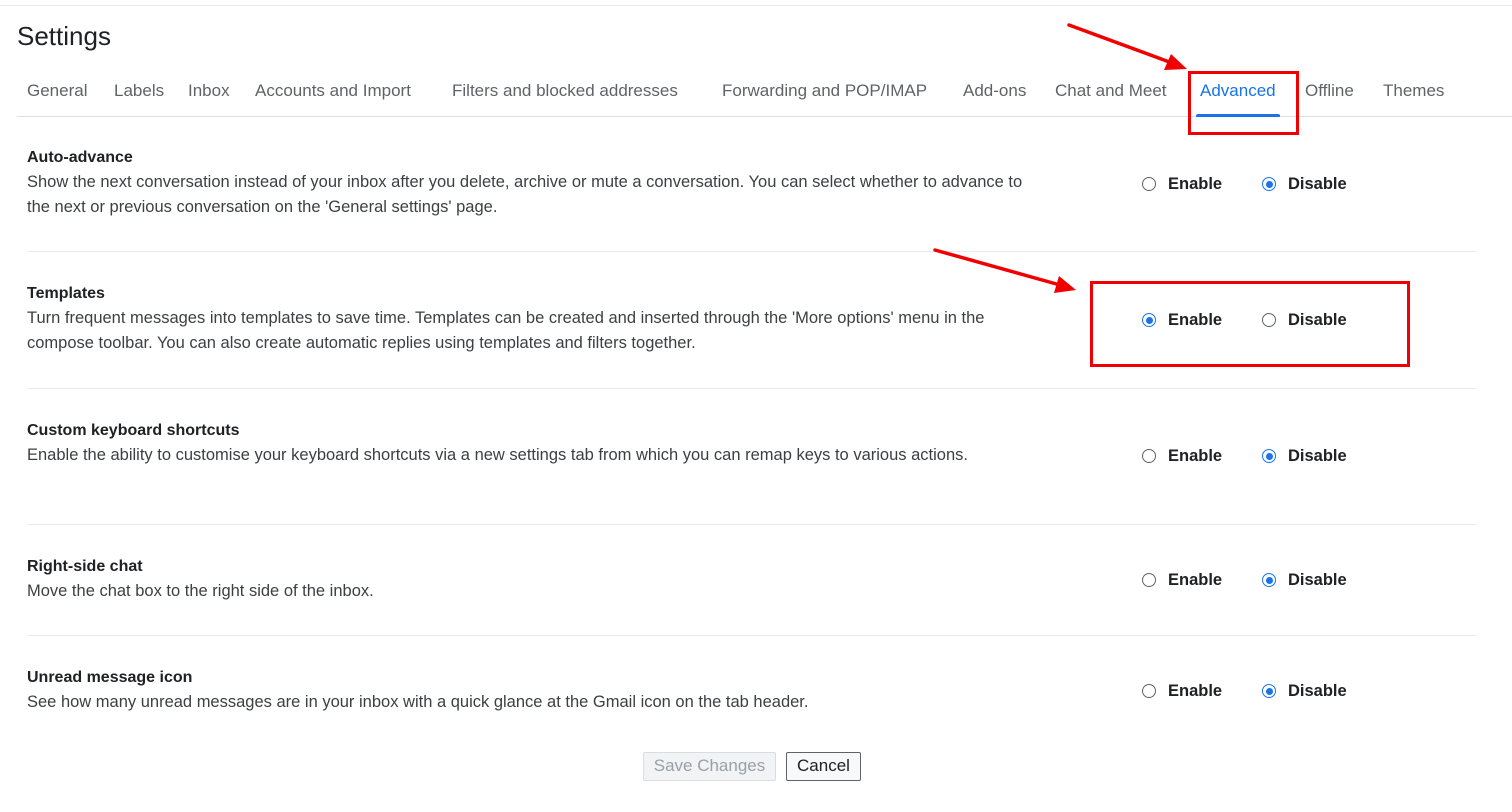 This screenshot has width=1512, height=812. I want to click on page-title: Settings, so click(64, 36).